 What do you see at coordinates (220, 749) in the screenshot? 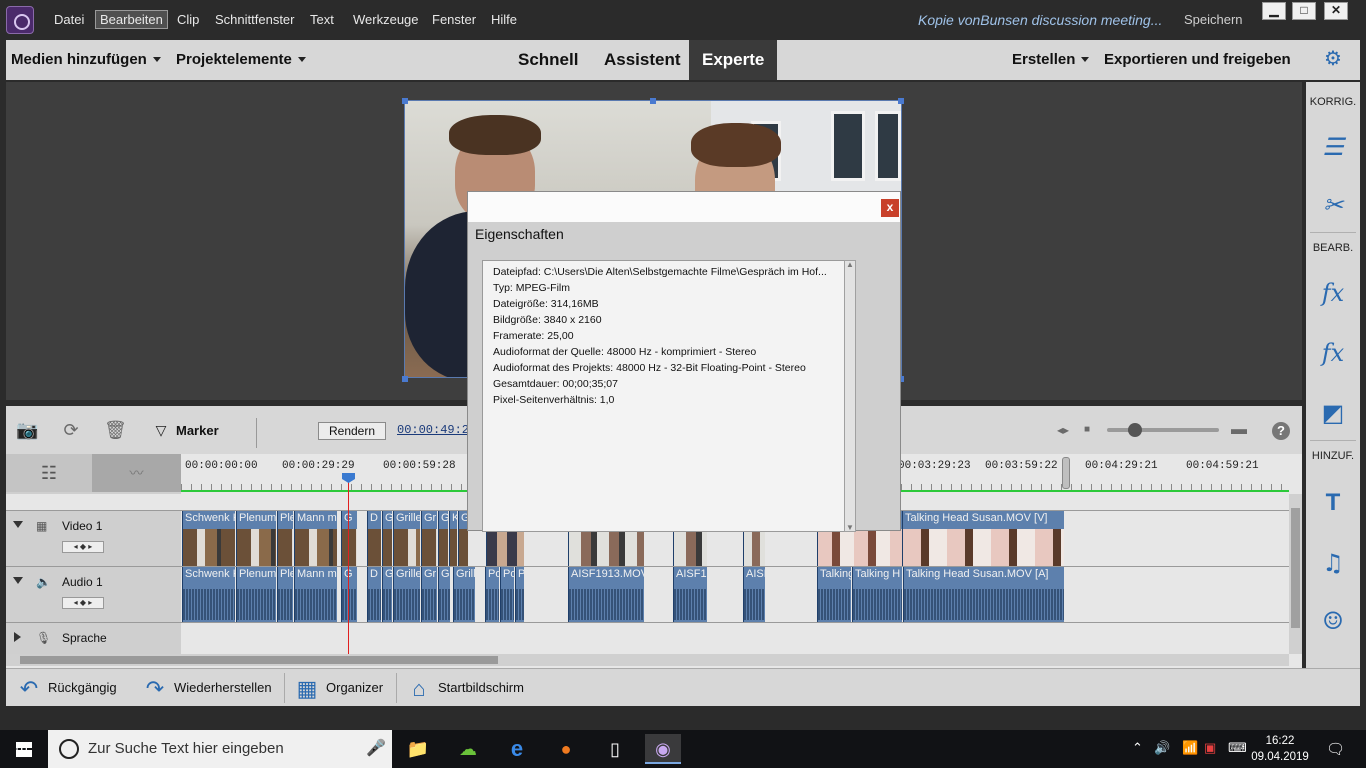
I see `taskbar-search-input: Zur Suche Text hier eingeben 🎤` at bounding box center [220, 749].